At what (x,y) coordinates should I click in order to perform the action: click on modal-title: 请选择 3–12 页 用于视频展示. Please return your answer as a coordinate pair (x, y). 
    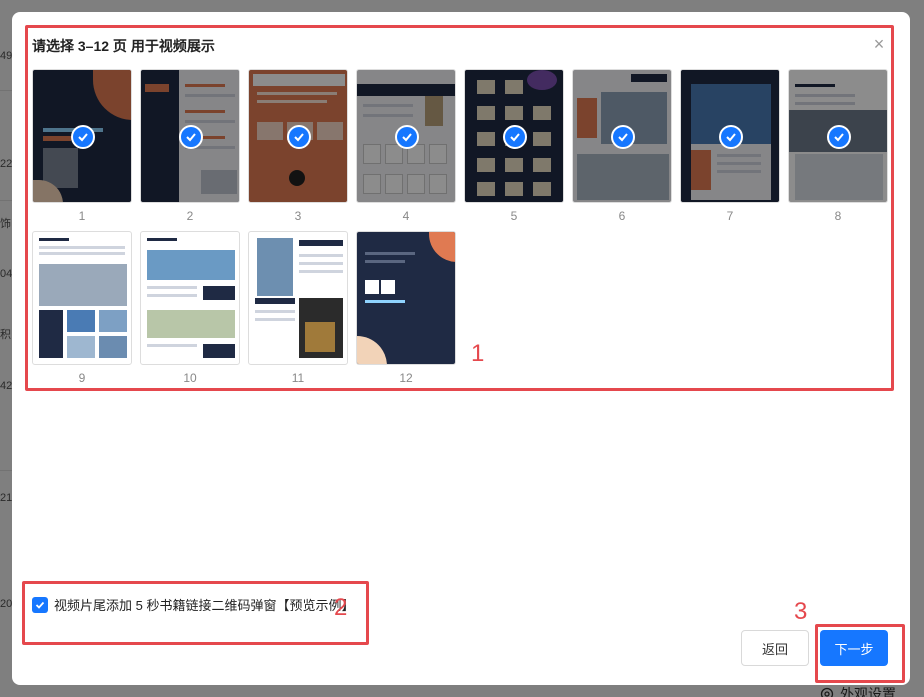
    Looking at the image, I should click on (123, 46).